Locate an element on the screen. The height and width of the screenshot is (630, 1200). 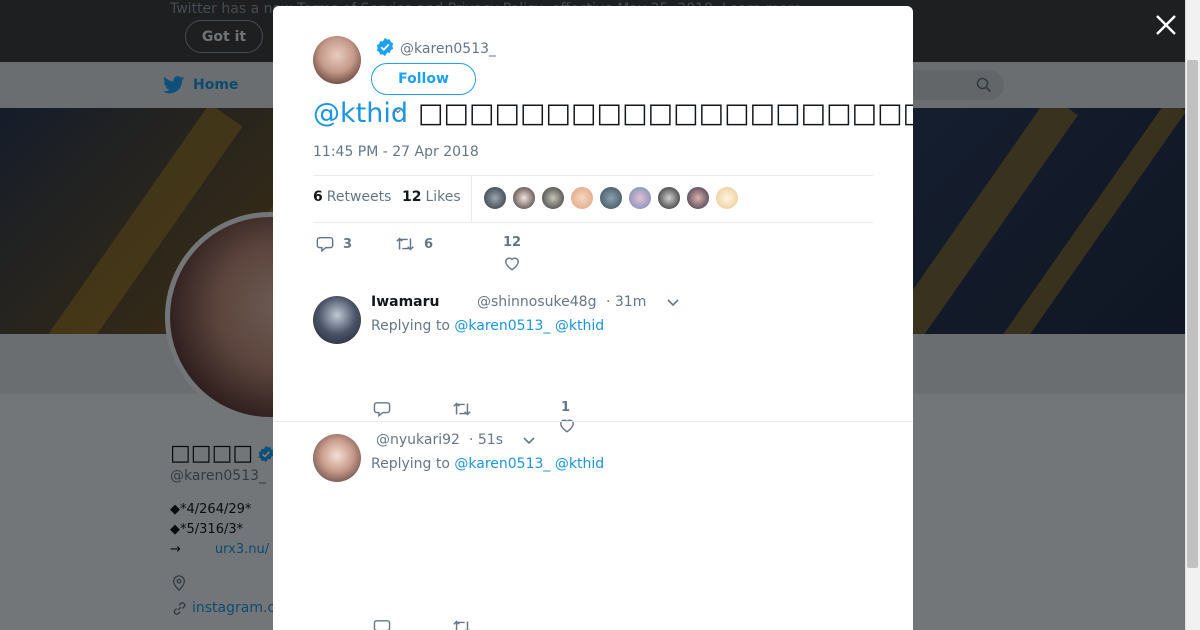
tweet-actions: 3 6 12 is located at coordinates (593, 255).